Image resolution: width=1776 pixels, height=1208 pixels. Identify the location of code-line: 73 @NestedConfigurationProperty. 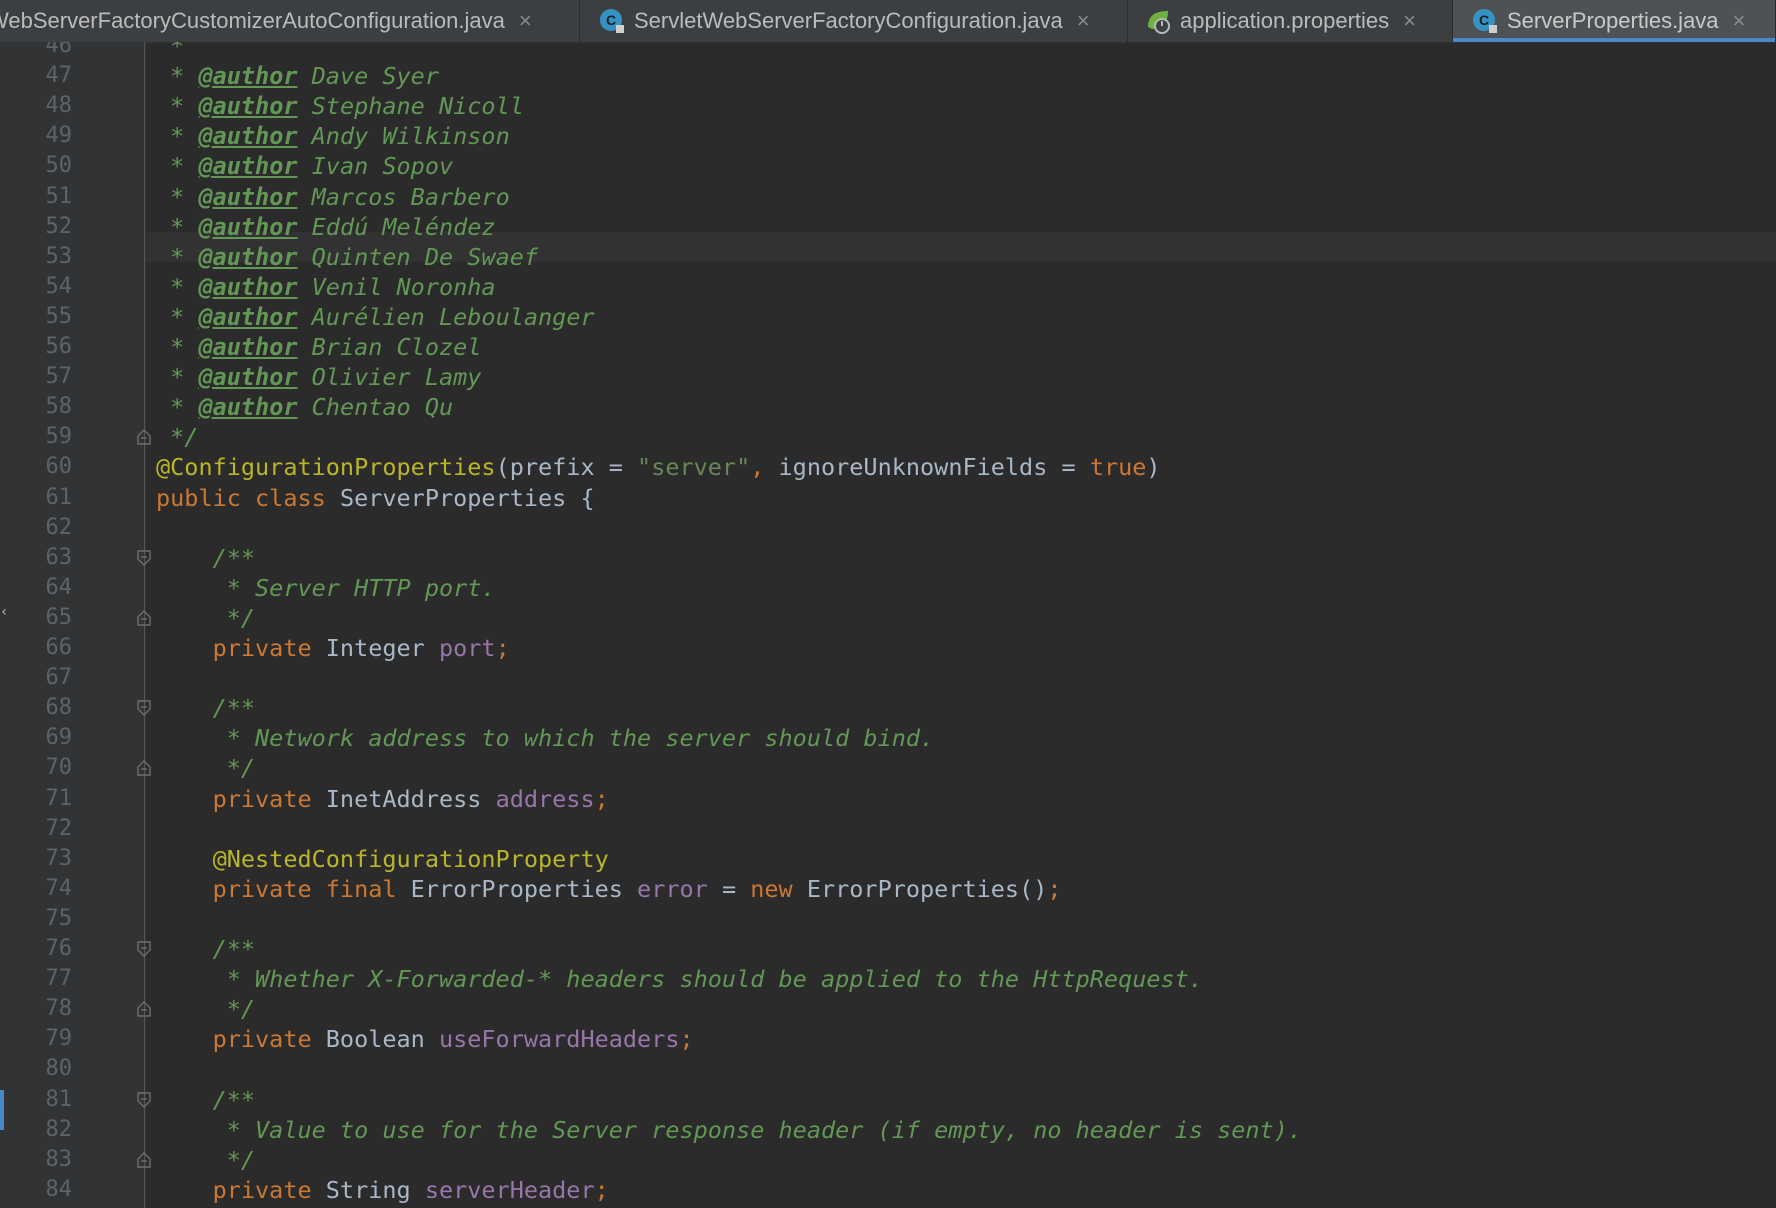
(888, 859).